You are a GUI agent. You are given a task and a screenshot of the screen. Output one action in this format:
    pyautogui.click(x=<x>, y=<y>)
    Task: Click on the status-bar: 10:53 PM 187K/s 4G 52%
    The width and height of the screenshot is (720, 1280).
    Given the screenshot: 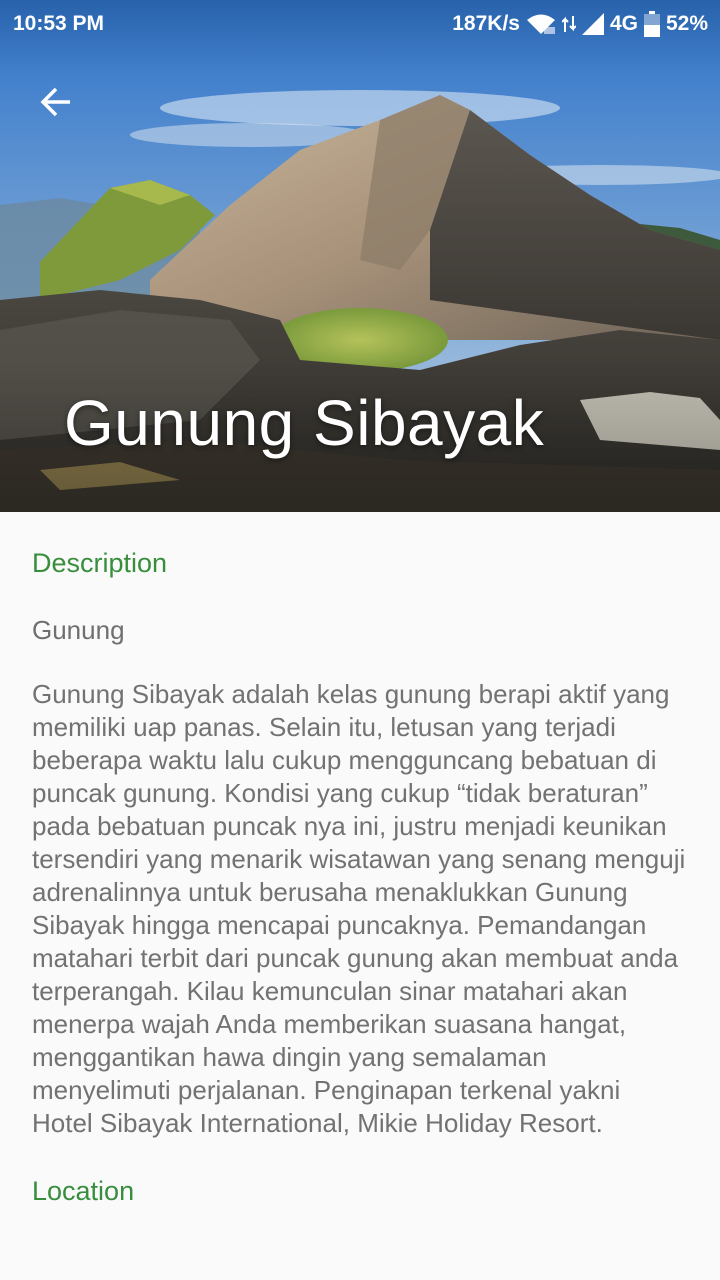 What is the action you would take?
    pyautogui.click(x=360, y=24)
    